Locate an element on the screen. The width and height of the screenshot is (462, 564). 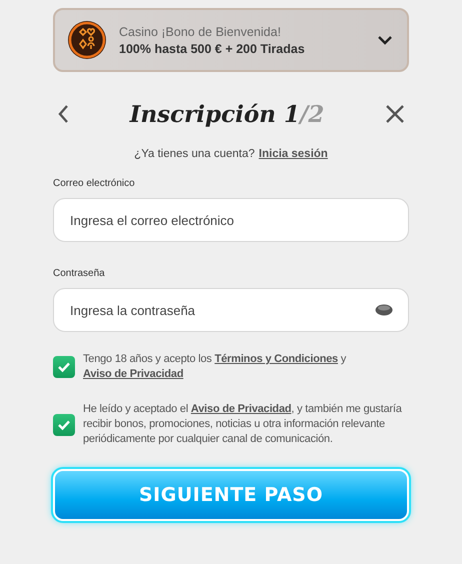
consent-text: Tengo 18 años y acepto los Términos y Condiciones y Aviso de Privacidad is located at coordinates (215, 367).